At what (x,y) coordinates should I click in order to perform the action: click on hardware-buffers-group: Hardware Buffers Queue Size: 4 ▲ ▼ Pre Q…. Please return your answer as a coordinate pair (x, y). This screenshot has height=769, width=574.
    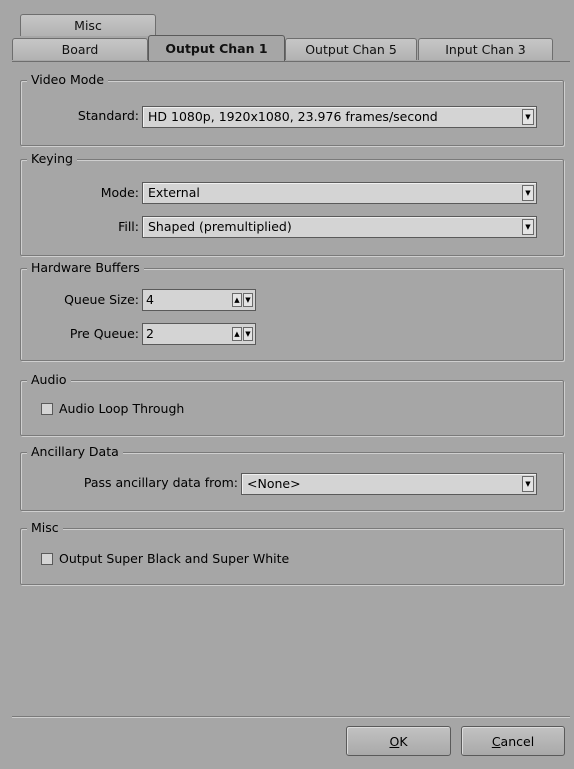
    Looking at the image, I should click on (292, 310).